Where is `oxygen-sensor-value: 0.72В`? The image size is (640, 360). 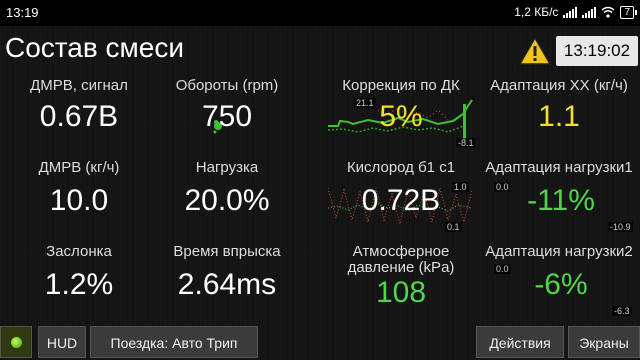 oxygen-sensor-value: 0.72В is located at coordinates (401, 201).